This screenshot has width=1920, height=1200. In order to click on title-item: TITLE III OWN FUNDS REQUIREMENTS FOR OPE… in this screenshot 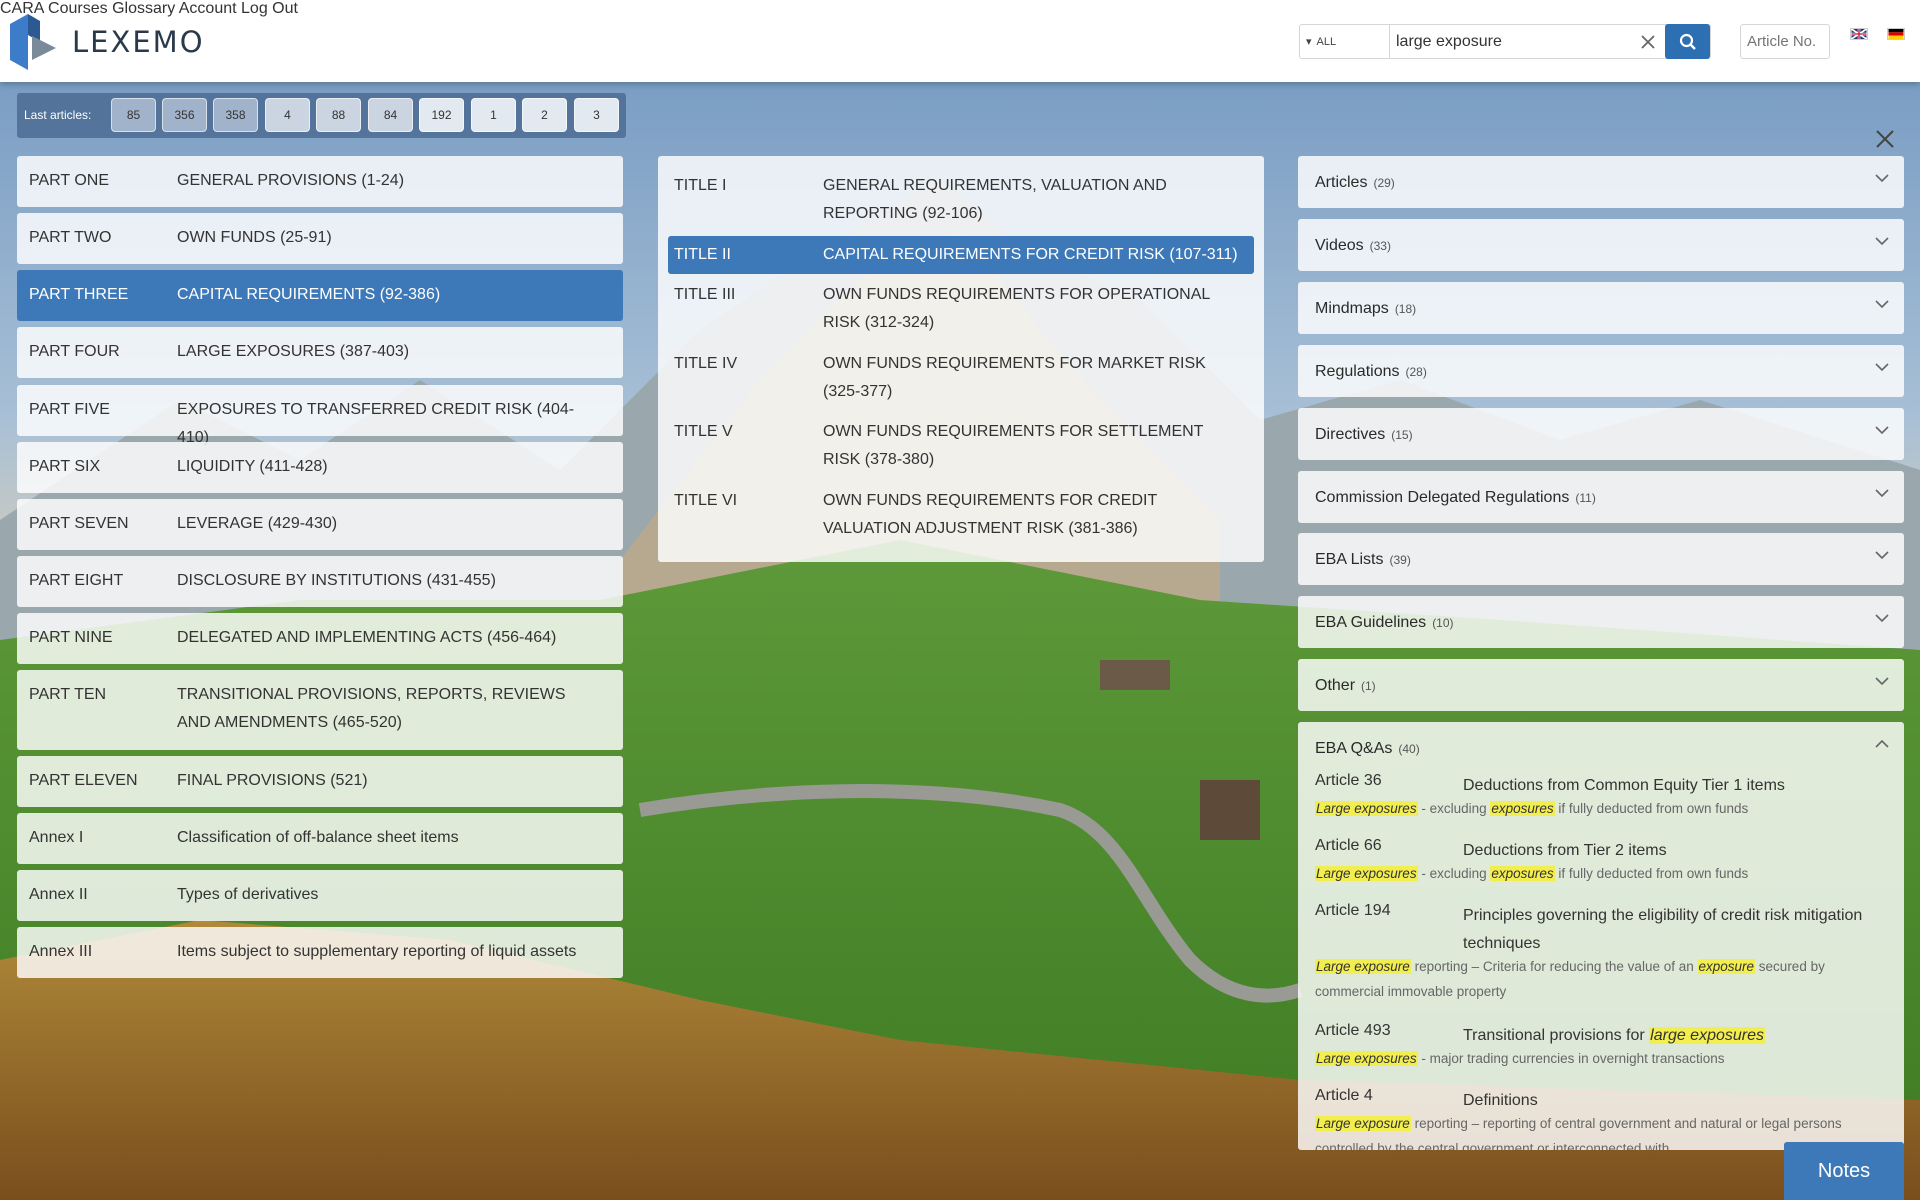, I will do `click(961, 310)`.